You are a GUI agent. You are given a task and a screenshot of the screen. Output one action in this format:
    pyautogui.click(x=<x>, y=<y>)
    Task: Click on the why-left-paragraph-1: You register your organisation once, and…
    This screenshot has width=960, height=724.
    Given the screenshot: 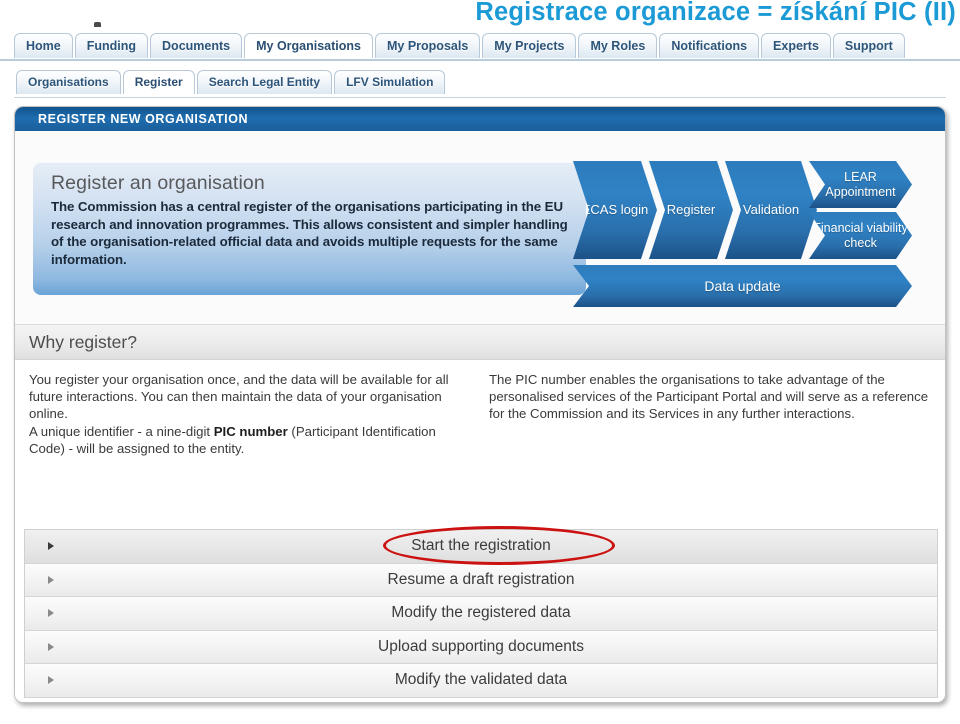 What is the action you would take?
    pyautogui.click(x=239, y=397)
    